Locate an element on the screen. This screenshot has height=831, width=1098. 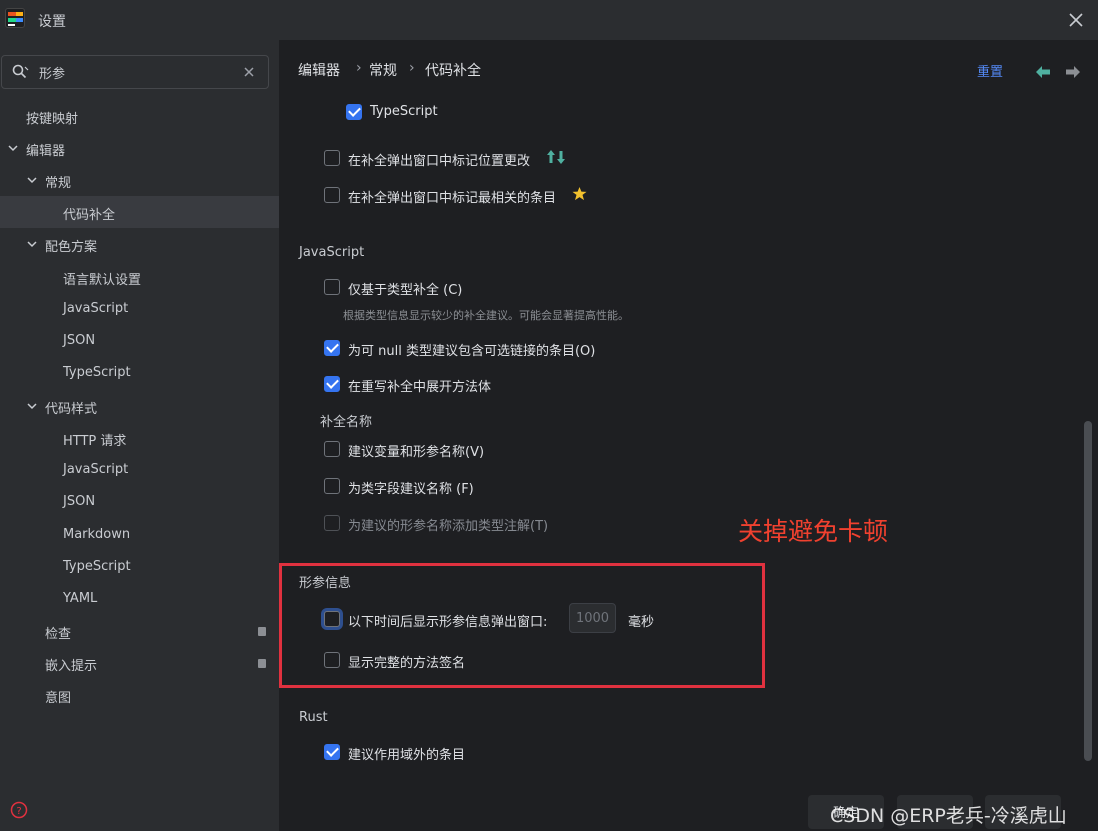
search-icon is located at coordinates (20, 71).